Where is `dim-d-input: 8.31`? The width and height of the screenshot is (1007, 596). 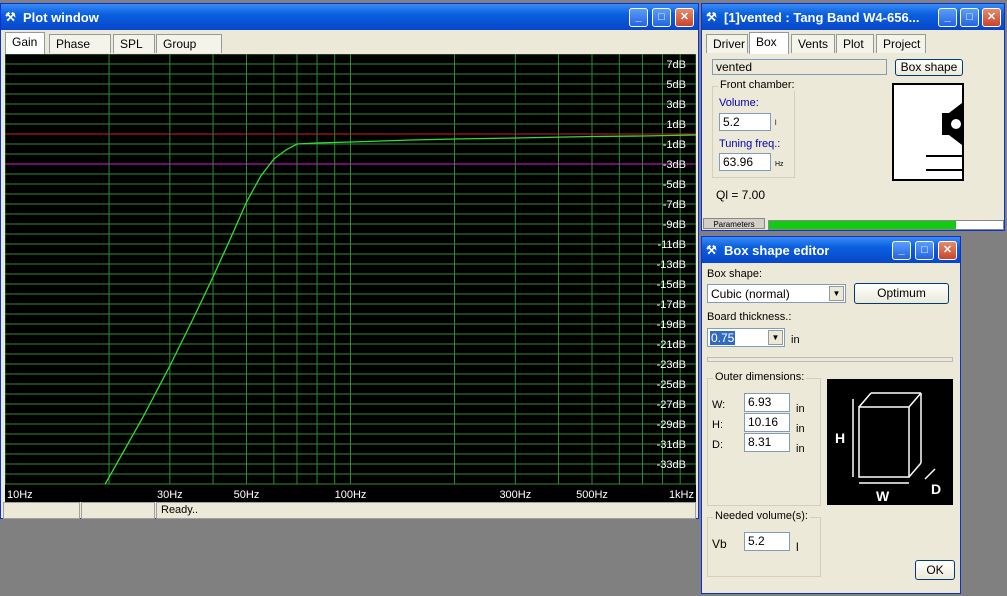
dim-d-input: 8.31 is located at coordinates (767, 442).